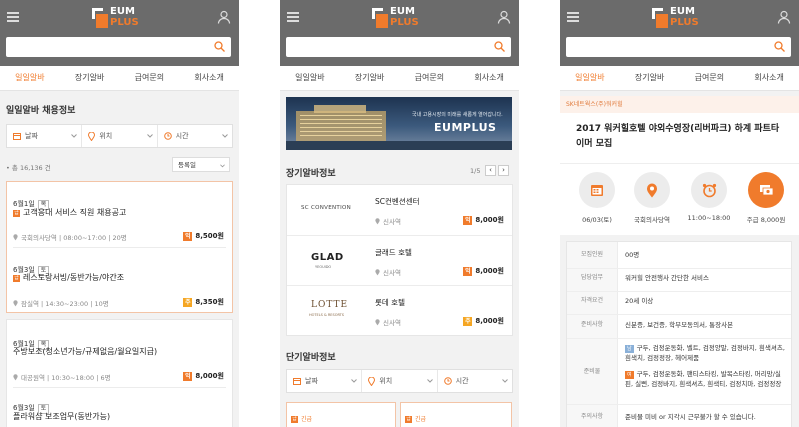 This screenshot has height=427, width=799. Describe the element at coordinates (684, 22) in the screenshot. I see `logo-text-bottom: PLUS` at that location.